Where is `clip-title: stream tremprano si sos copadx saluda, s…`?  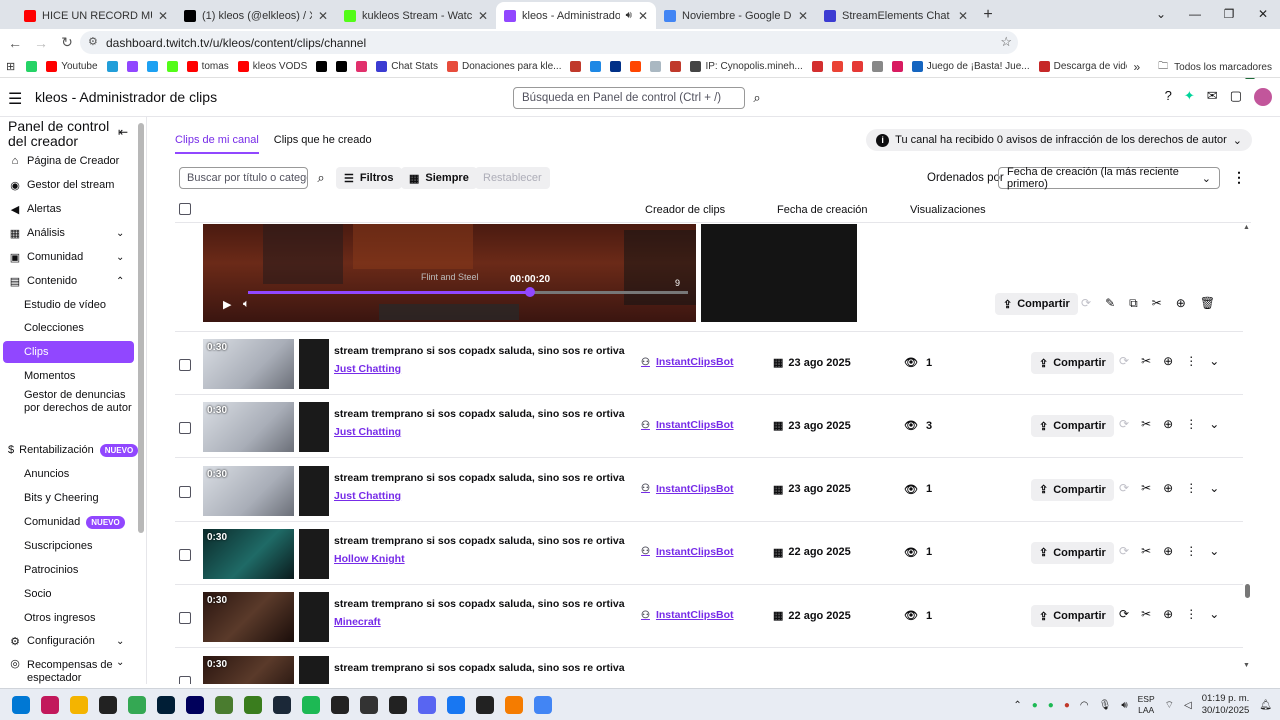
clip-title: stream tremprano si sos copadx saluda, s… is located at coordinates (479, 604).